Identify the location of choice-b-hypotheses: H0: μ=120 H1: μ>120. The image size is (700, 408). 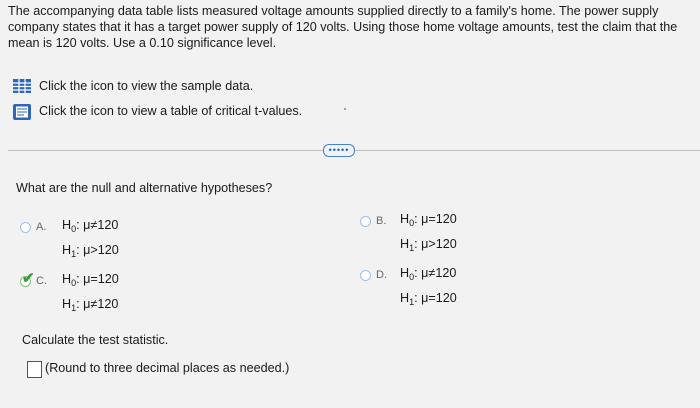
(450, 234).